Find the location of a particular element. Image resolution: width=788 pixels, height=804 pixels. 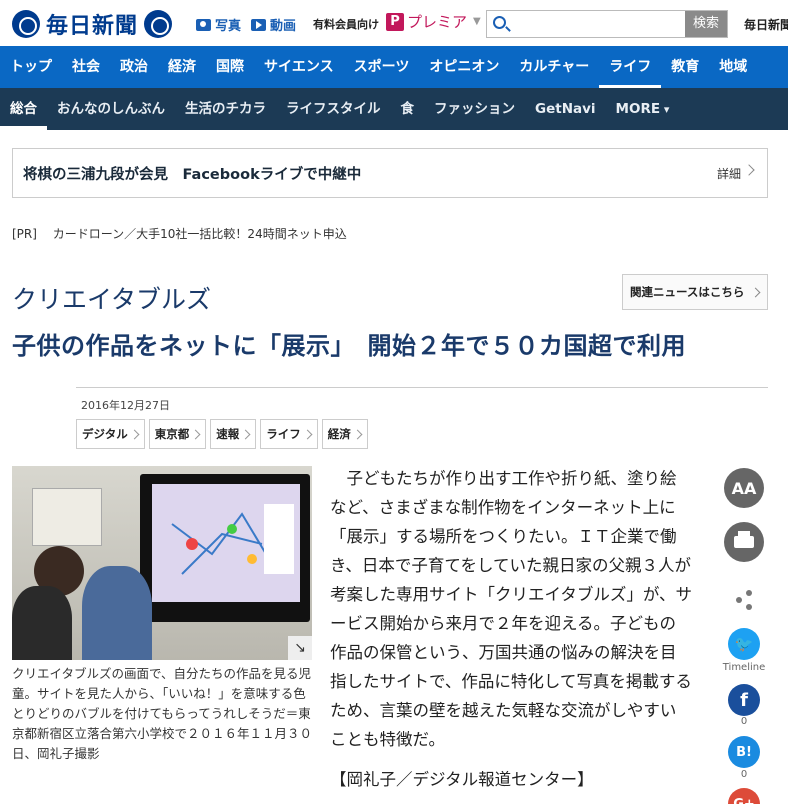

twitter-icon: 🐦 is located at coordinates (744, 644).